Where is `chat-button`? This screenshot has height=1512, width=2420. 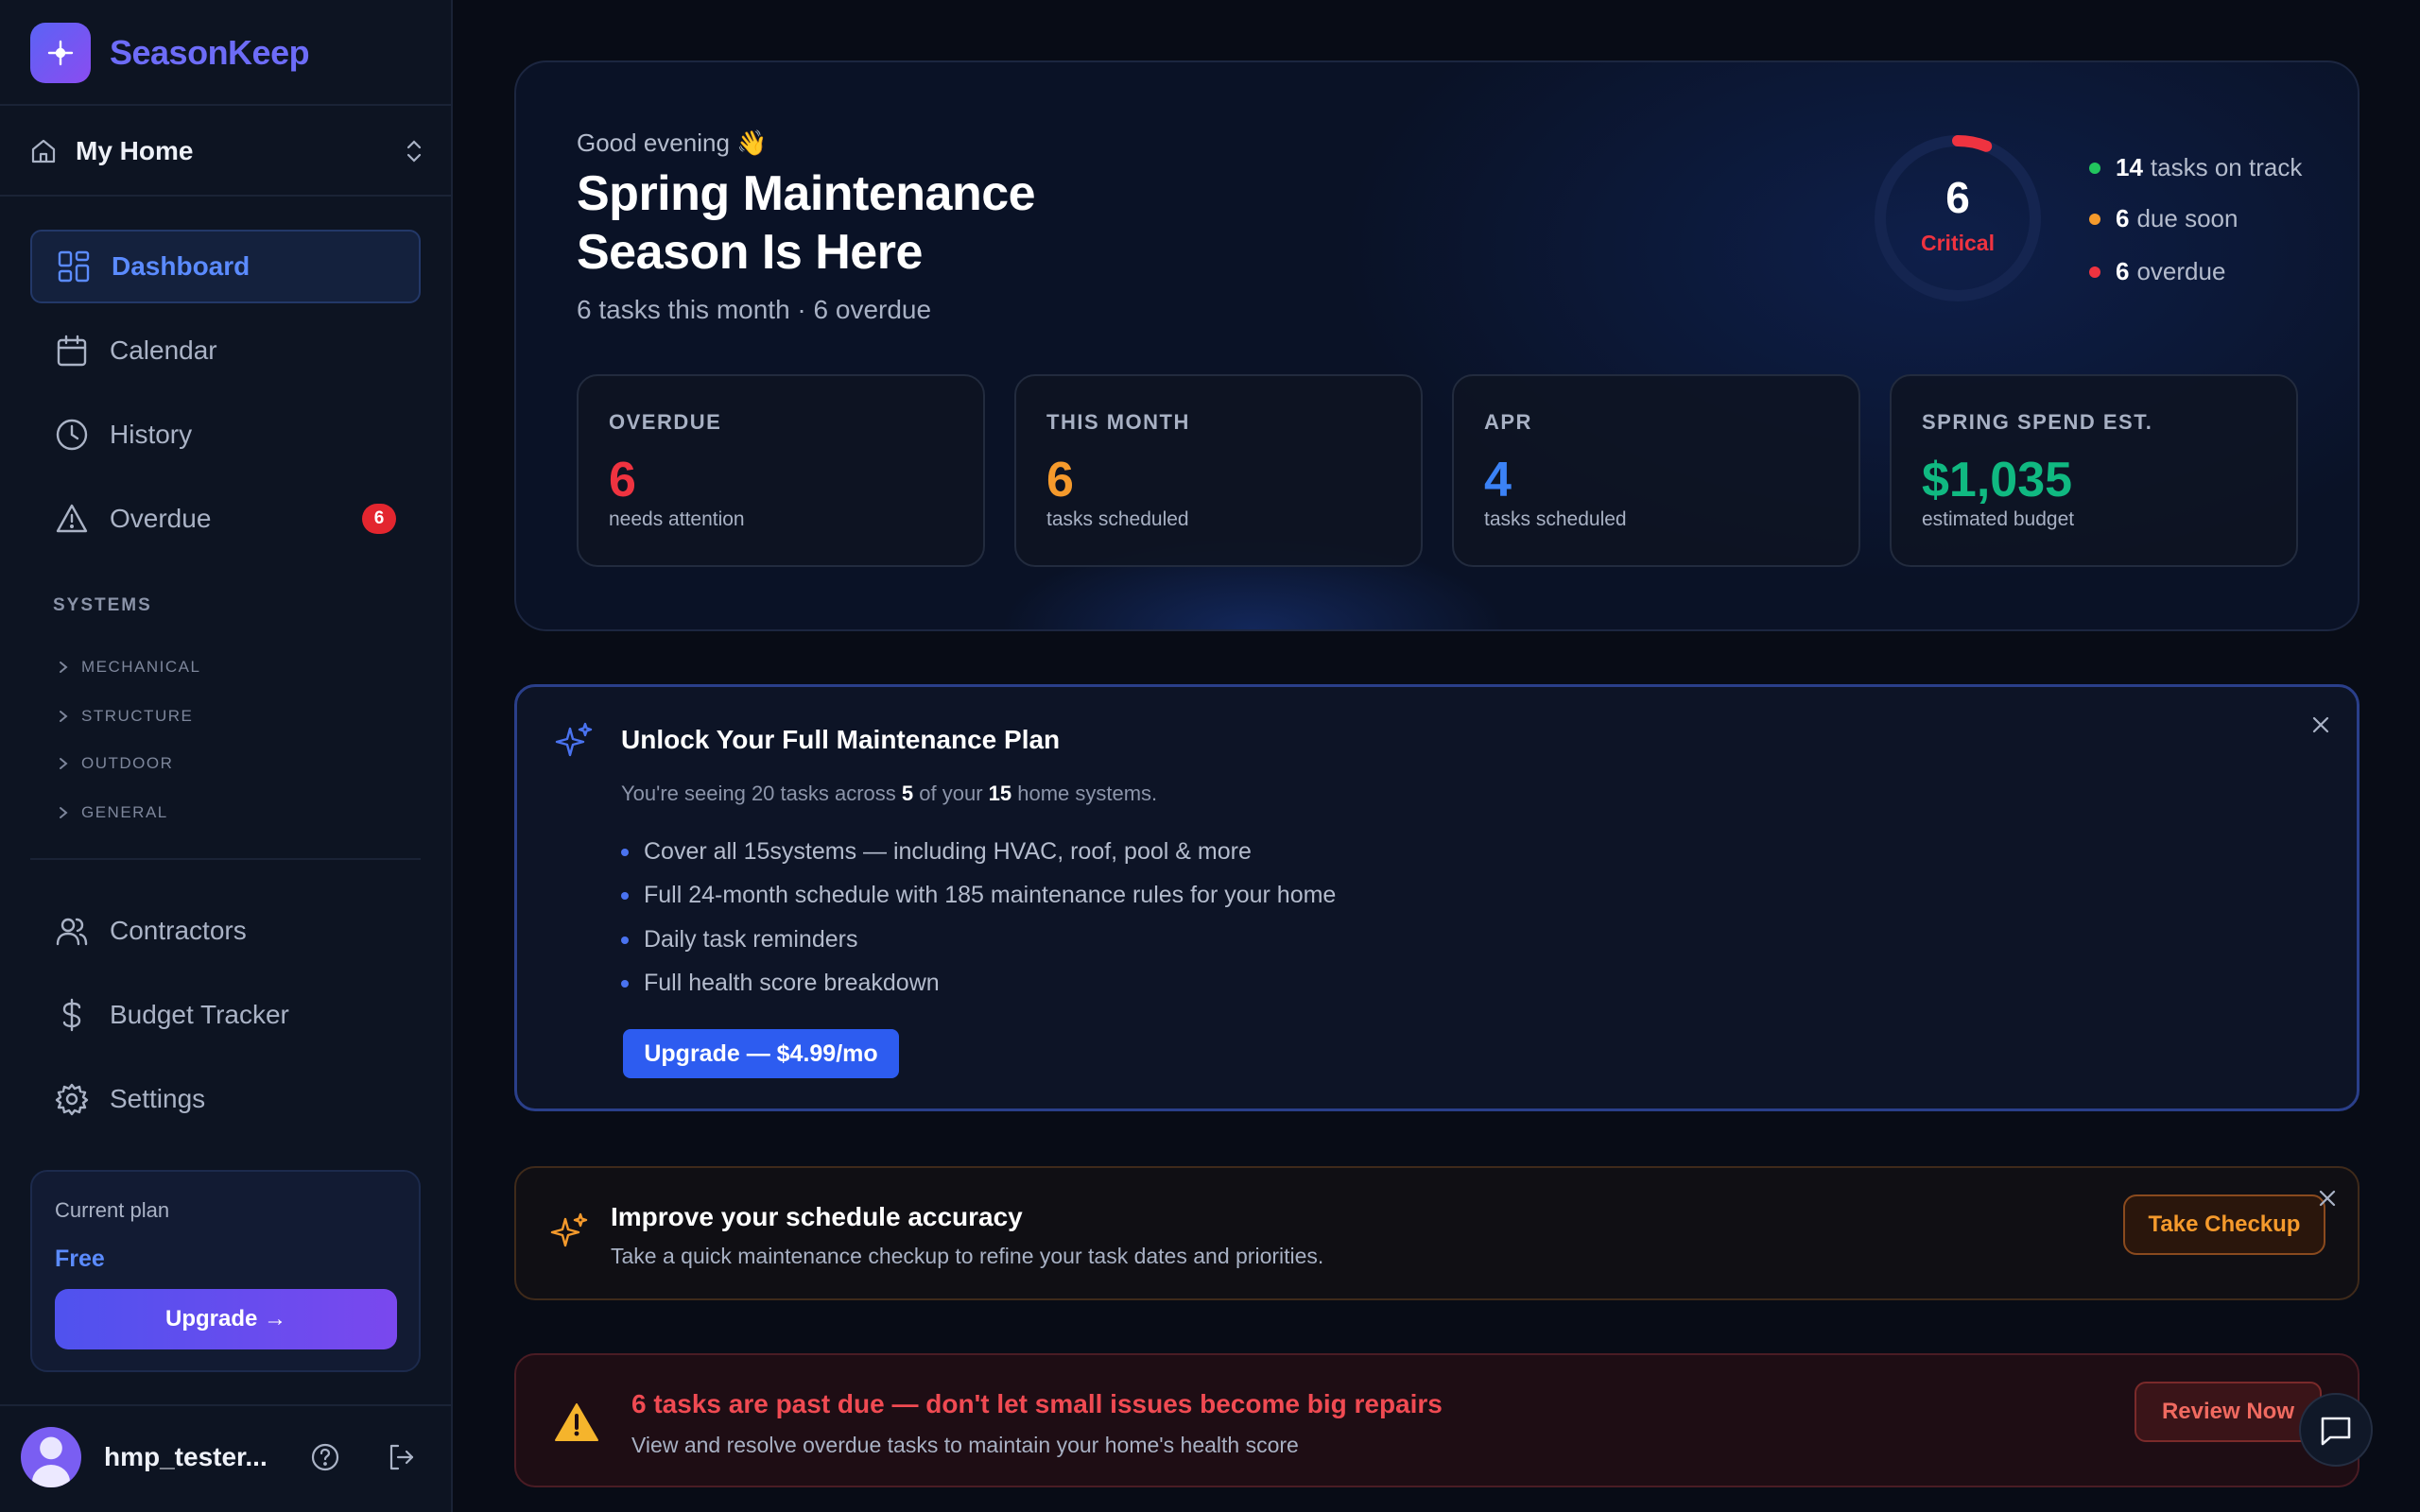
chat-button is located at coordinates (2336, 1430).